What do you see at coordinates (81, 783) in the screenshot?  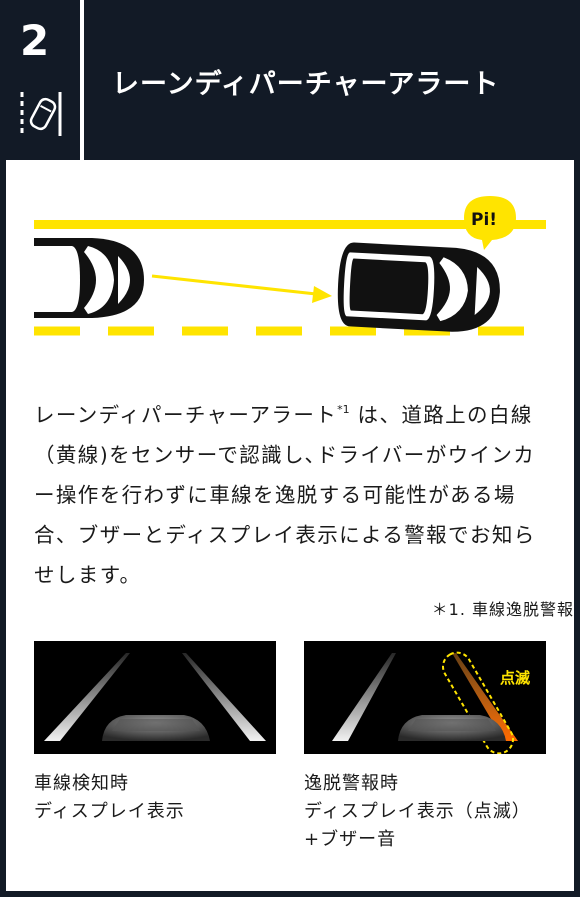 I see `caption-line: 車線検知時` at bounding box center [81, 783].